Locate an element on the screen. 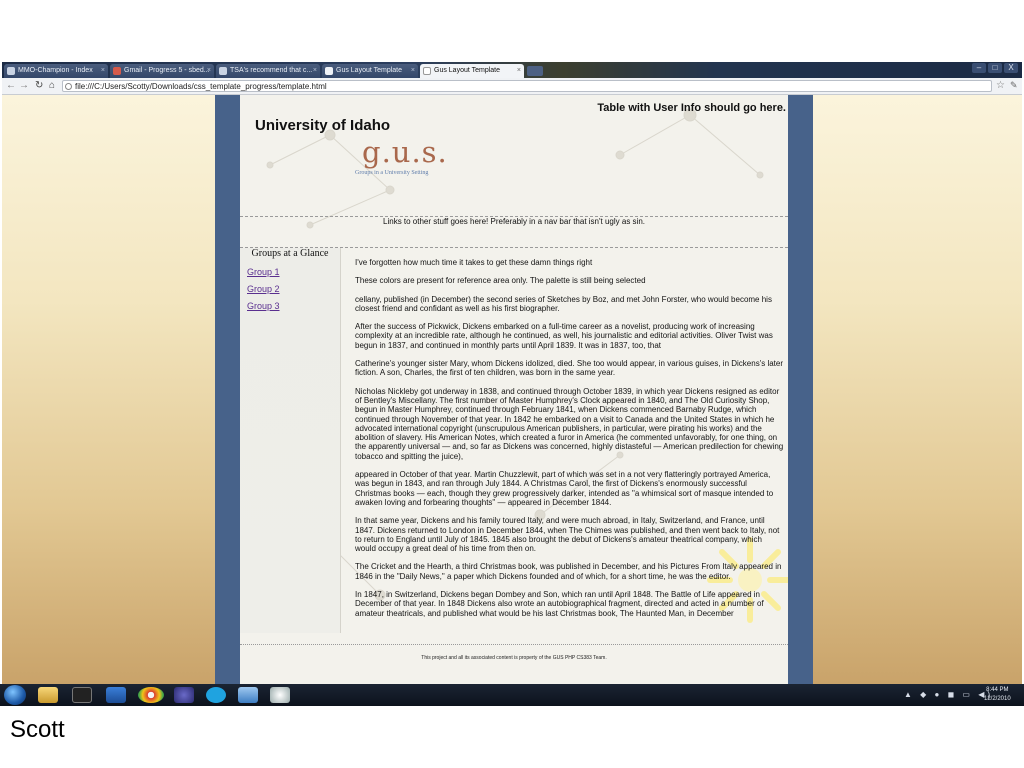 This screenshot has width=1024, height=768. maximize-button: □ is located at coordinates (995, 68).